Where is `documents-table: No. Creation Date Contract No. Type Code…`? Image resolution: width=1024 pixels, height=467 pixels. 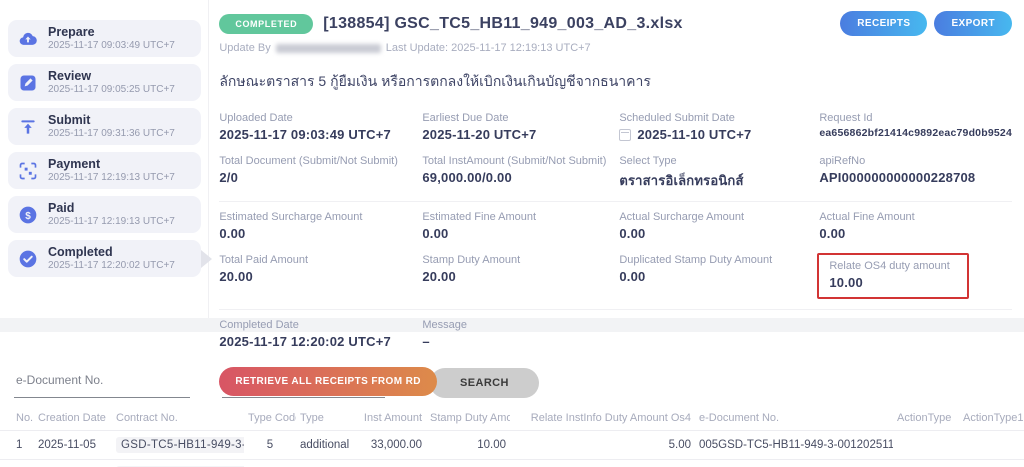
documents-table: No. Creation Date Contract No. Type Code… is located at coordinates (512, 436).